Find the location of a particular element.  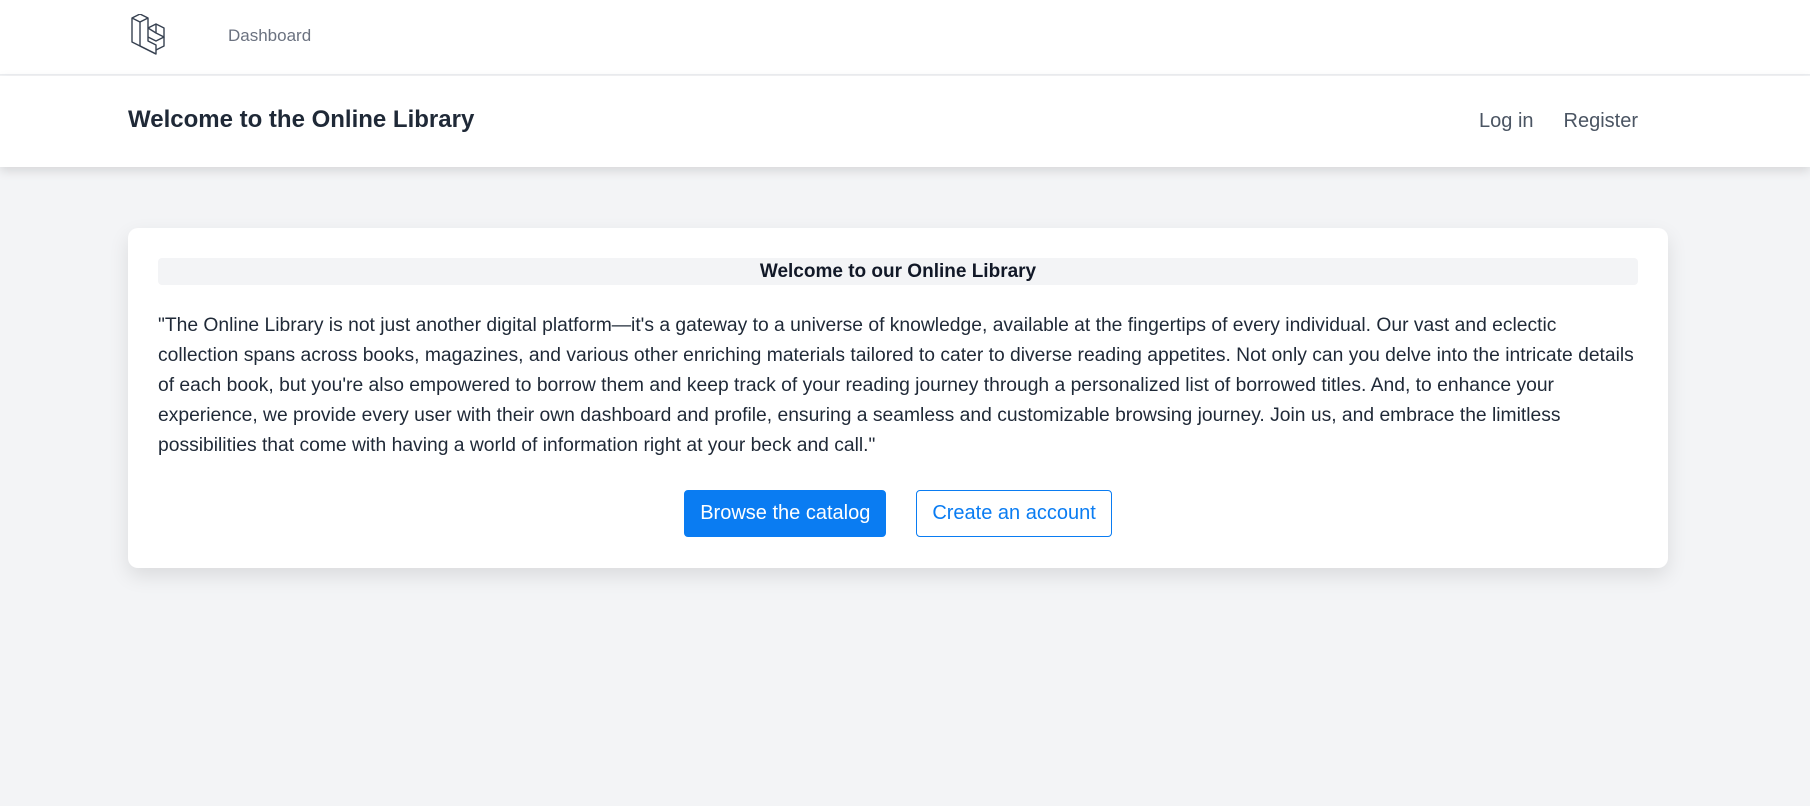

browse-catalog-button: Browse the catalog is located at coordinates (785, 513).